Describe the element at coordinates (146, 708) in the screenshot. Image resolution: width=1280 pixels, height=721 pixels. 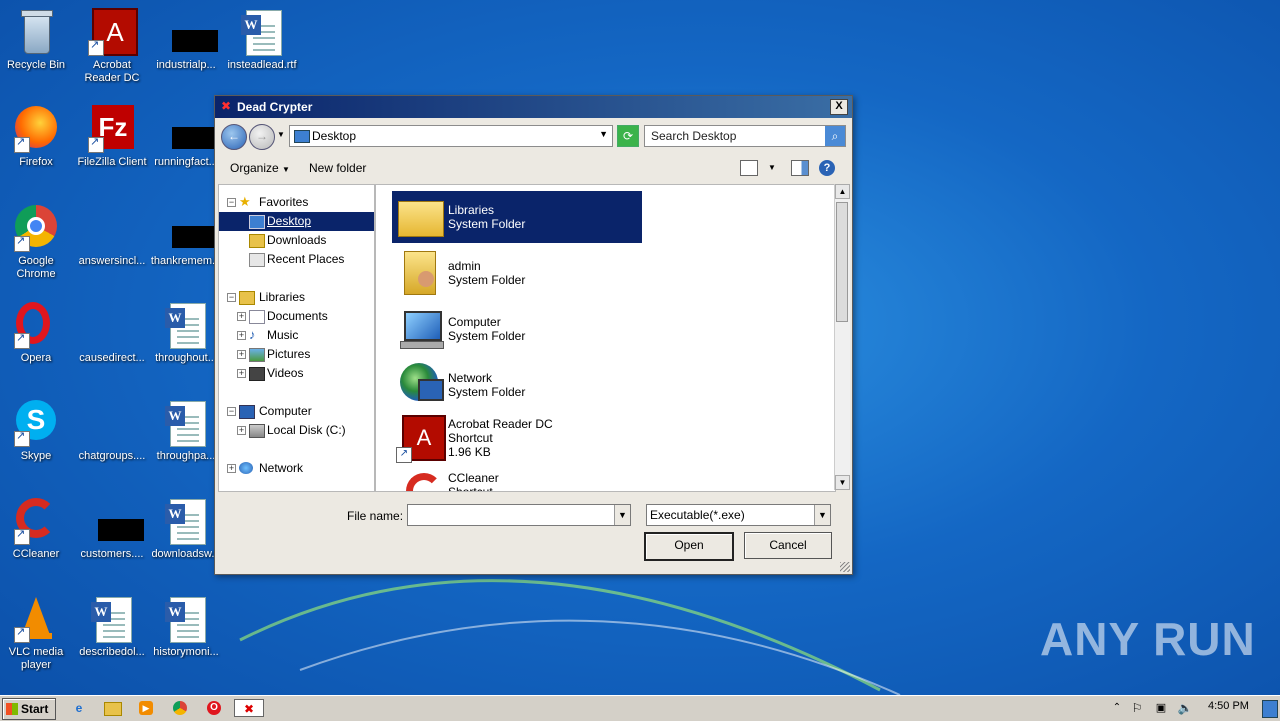
I see `media-player-icon: ▶` at that location.